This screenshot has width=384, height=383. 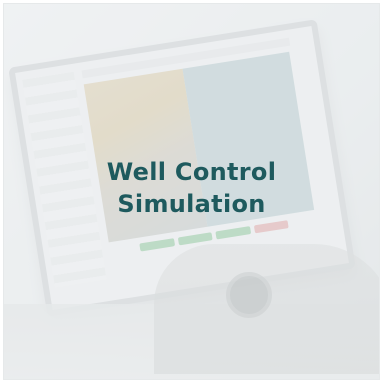 I want to click on card-title-line-2: Simulation, so click(x=191, y=204).